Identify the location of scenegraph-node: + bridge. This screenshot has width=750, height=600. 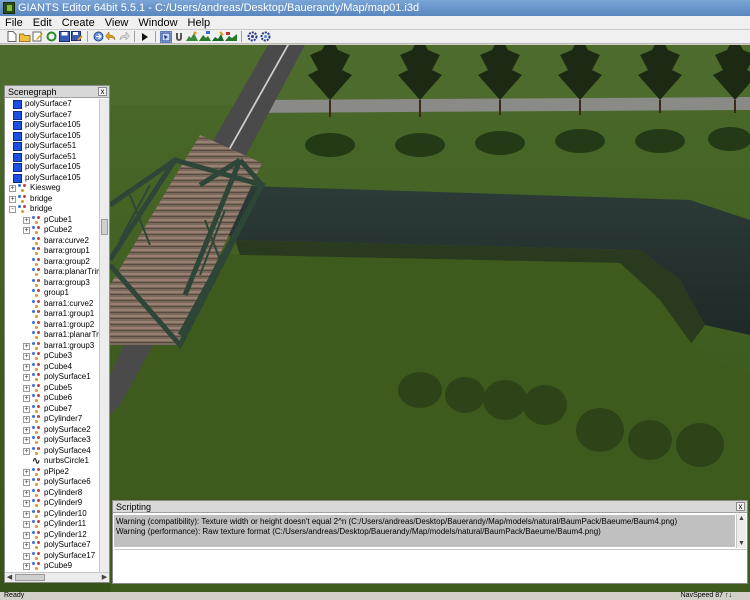
(52, 199).